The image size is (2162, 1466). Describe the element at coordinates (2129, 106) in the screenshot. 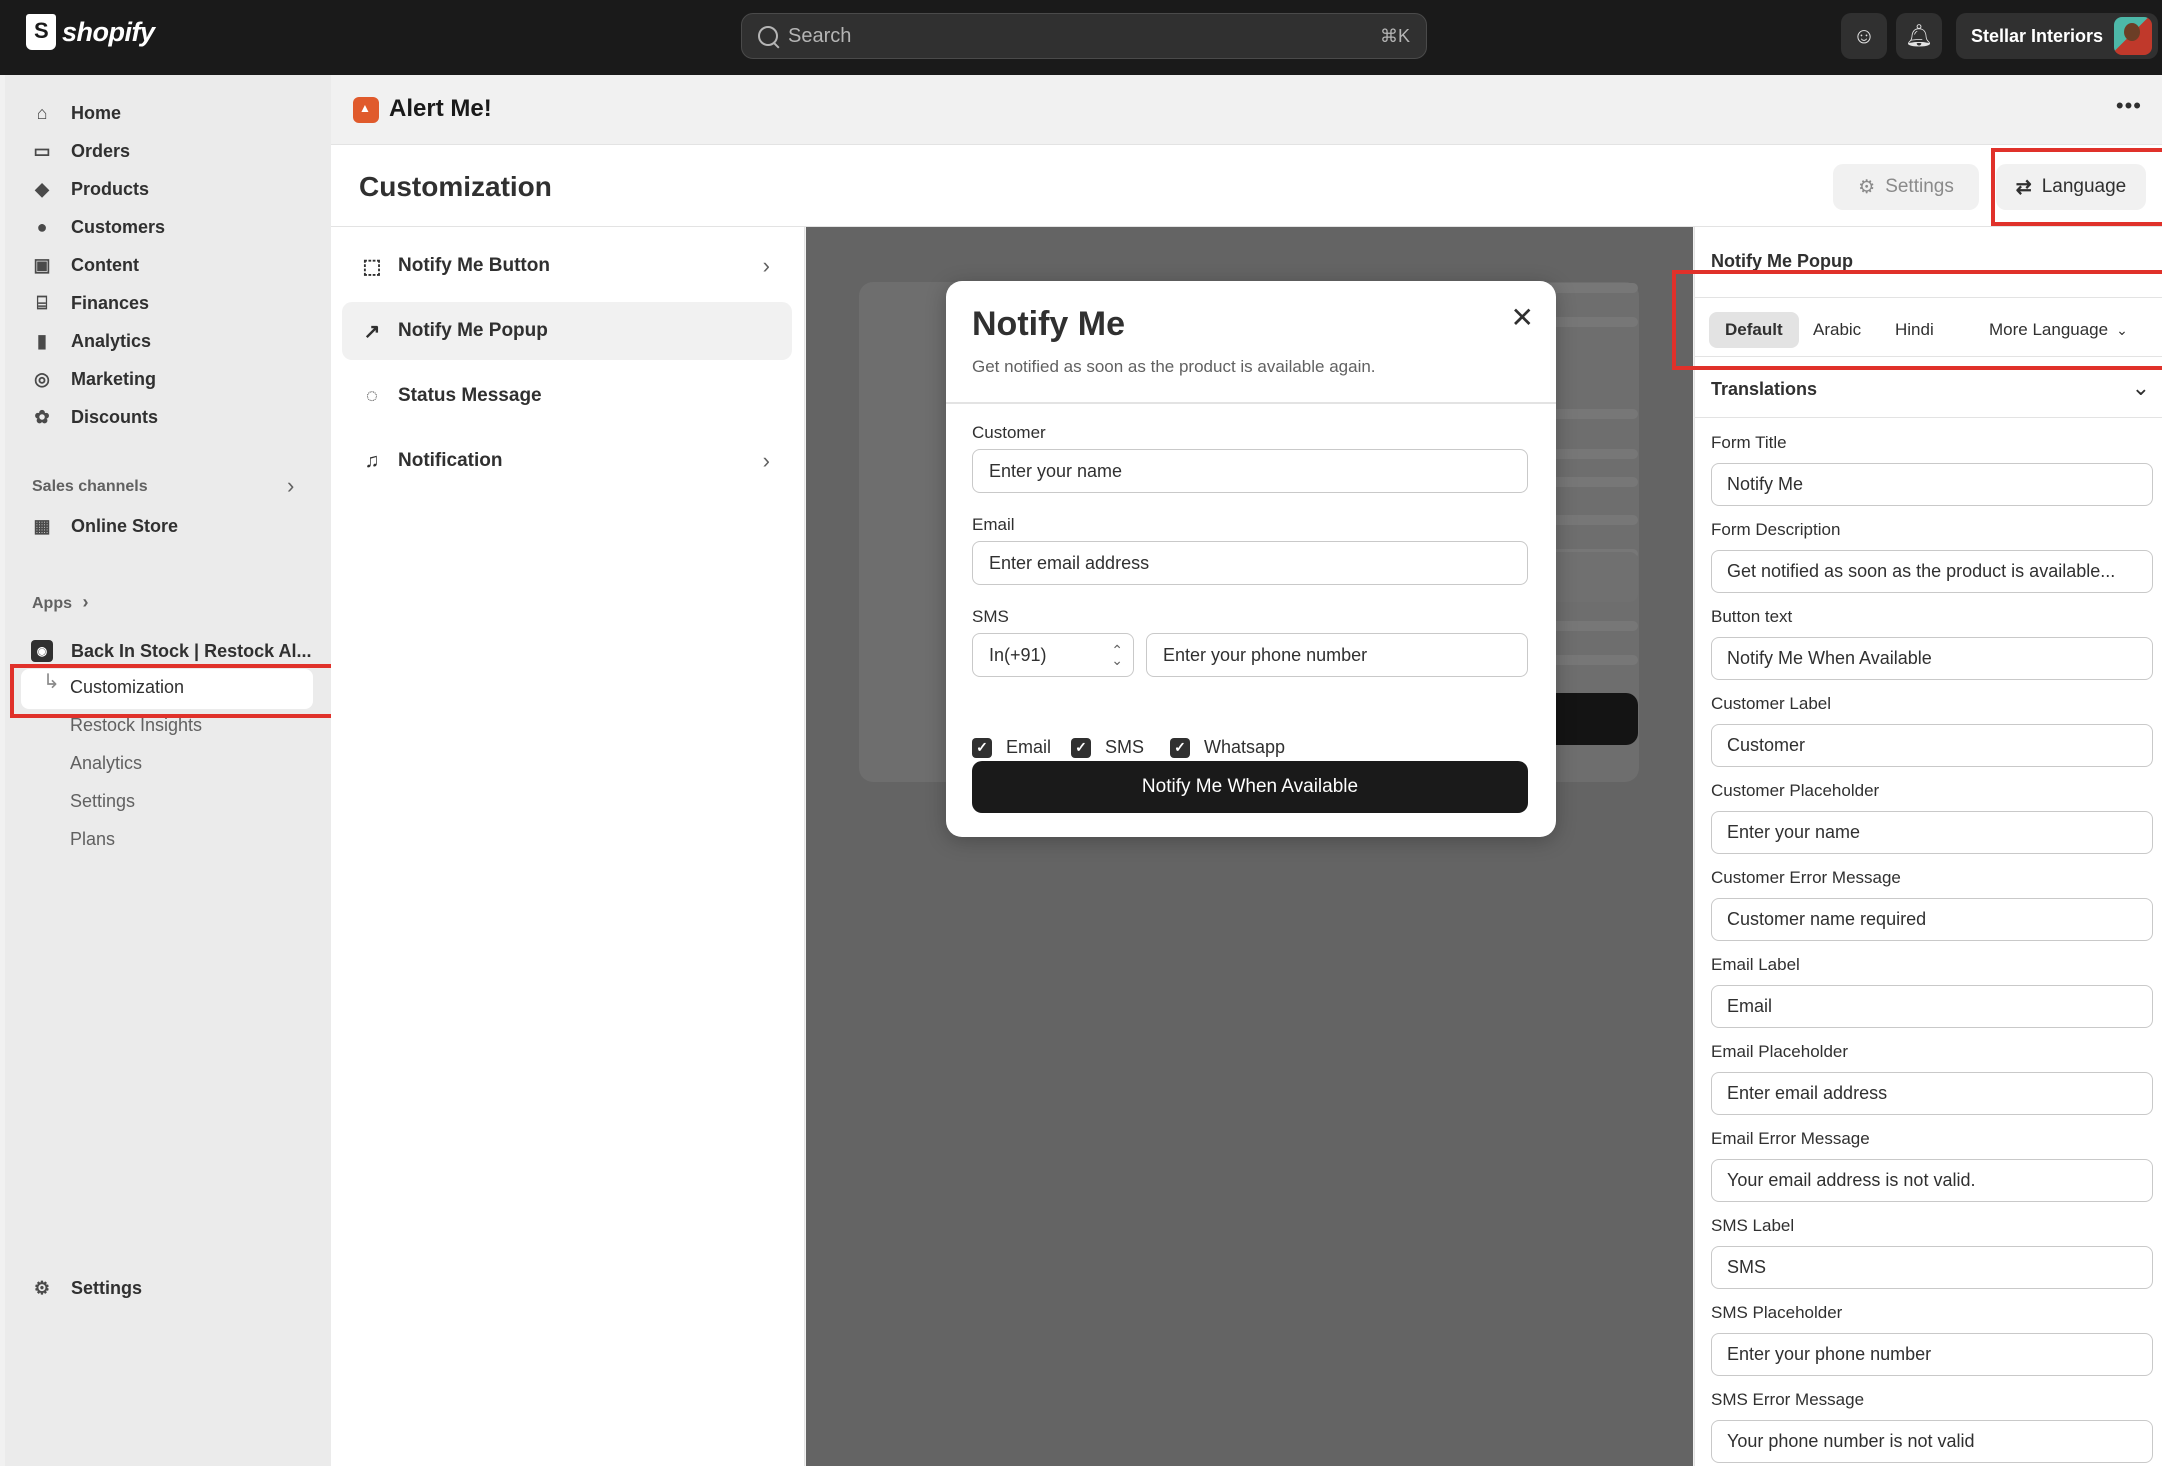

I see `more-actions-icon: •••` at that location.